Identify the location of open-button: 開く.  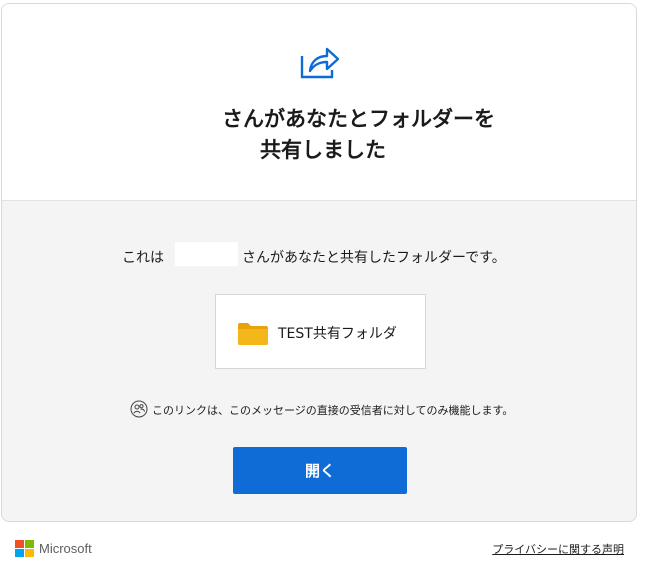
(320, 470).